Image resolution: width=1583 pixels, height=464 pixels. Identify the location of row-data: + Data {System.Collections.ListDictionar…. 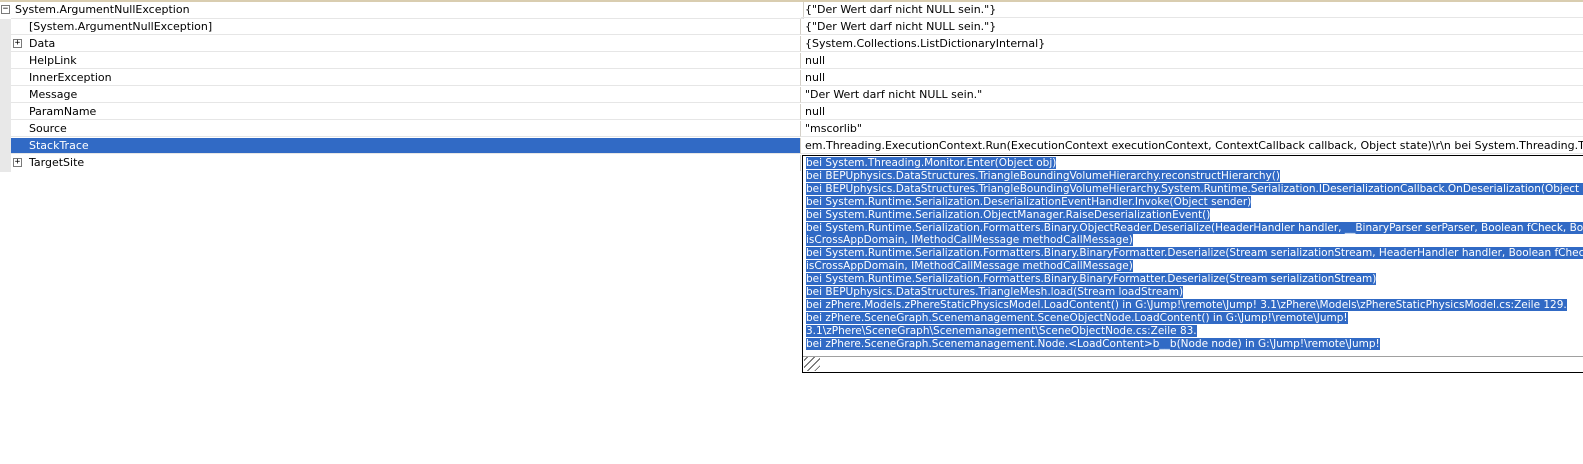
(791, 44).